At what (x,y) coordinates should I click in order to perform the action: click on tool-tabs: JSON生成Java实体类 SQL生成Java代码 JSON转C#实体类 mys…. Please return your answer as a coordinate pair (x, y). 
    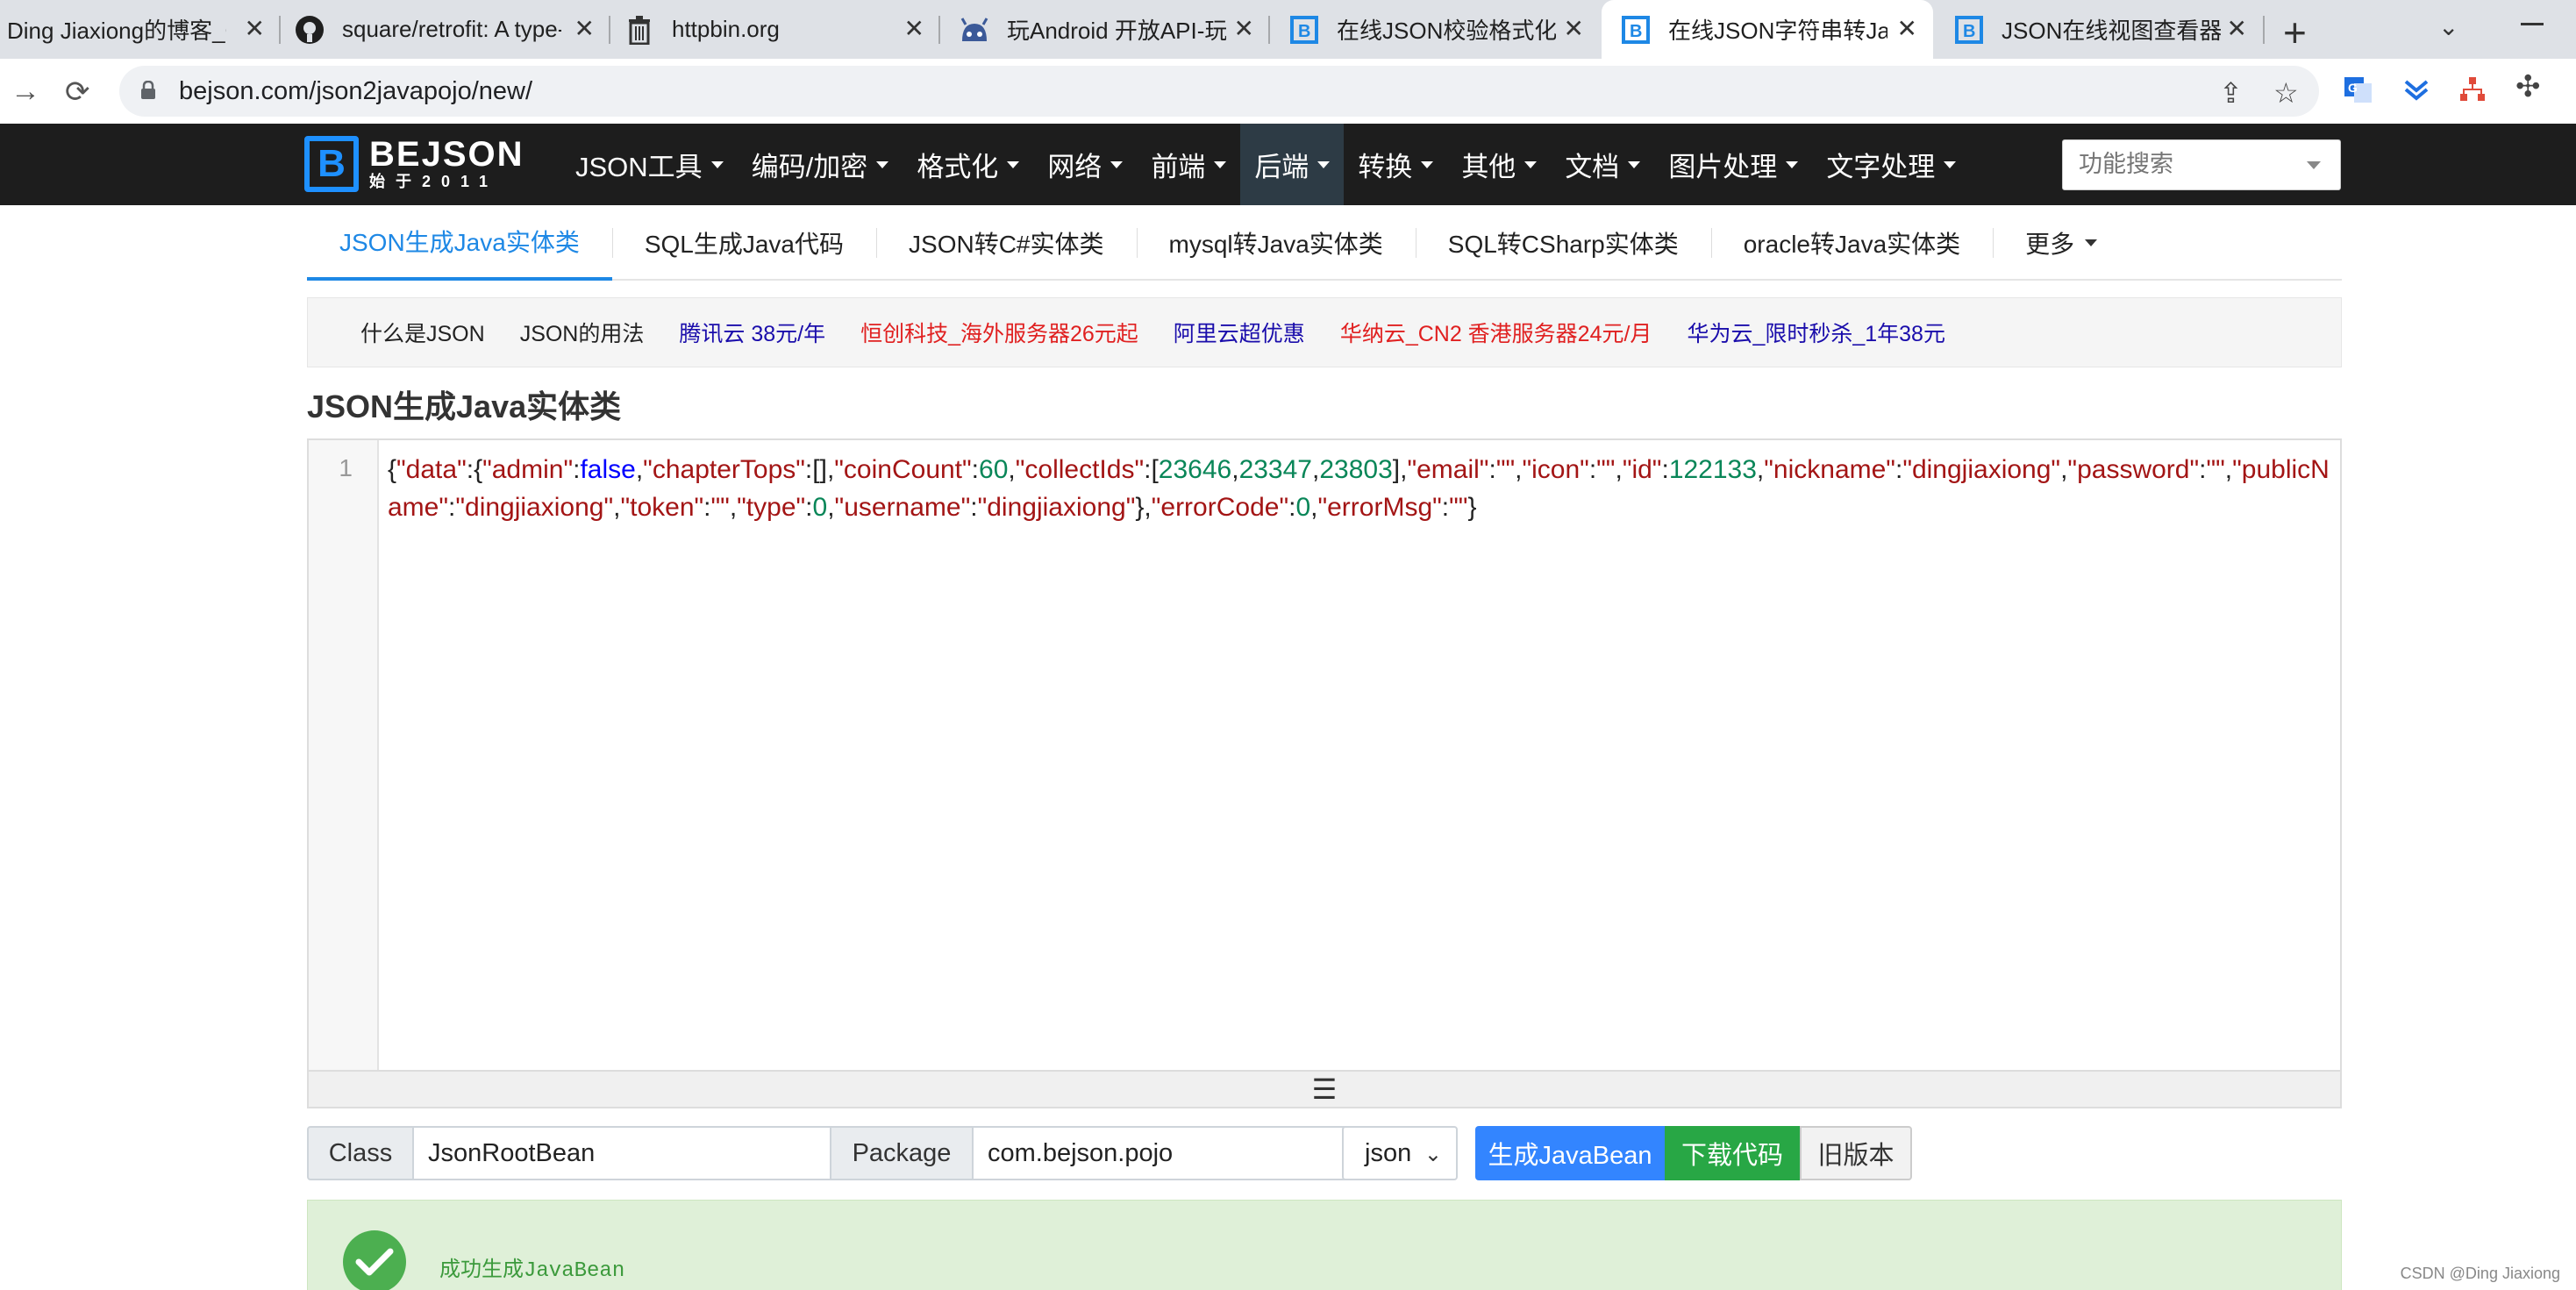
    Looking at the image, I should click on (1324, 243).